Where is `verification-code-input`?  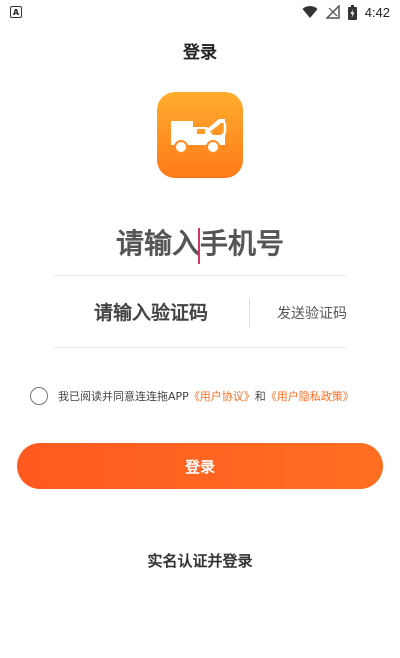
verification-code-input is located at coordinates (151, 312).